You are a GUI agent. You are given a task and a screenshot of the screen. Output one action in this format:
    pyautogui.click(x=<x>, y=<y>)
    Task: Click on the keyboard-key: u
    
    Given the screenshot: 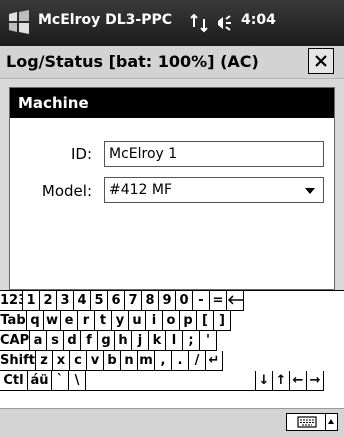 What is the action you would take?
    pyautogui.click(x=137, y=321)
    